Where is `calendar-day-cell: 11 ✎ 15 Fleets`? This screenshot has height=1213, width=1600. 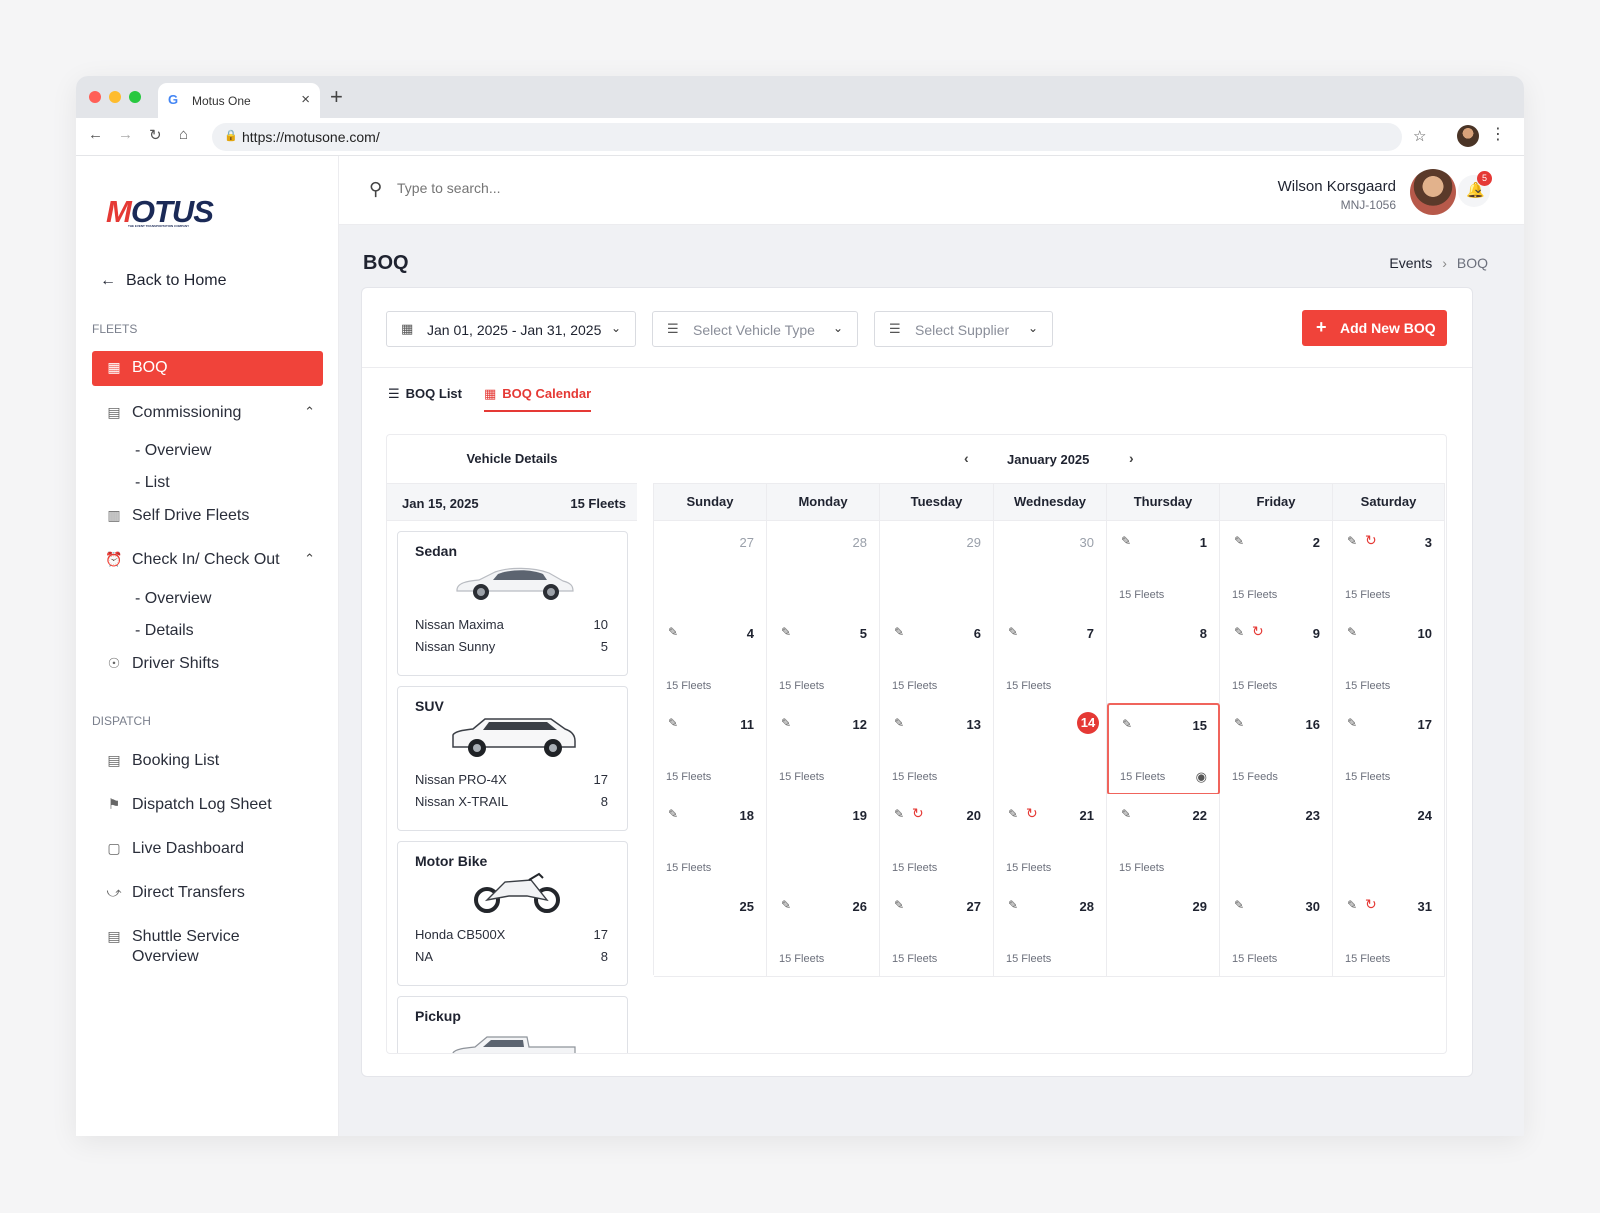
calendar-day-cell: 11 ✎ 15 Fleets is located at coordinates (710, 749).